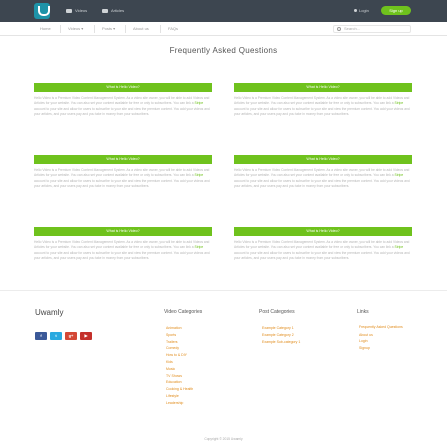 The width and height of the screenshot is (447, 447). What do you see at coordinates (81, 10) in the screenshot?
I see `nav-videos-label: Videos` at bounding box center [81, 10].